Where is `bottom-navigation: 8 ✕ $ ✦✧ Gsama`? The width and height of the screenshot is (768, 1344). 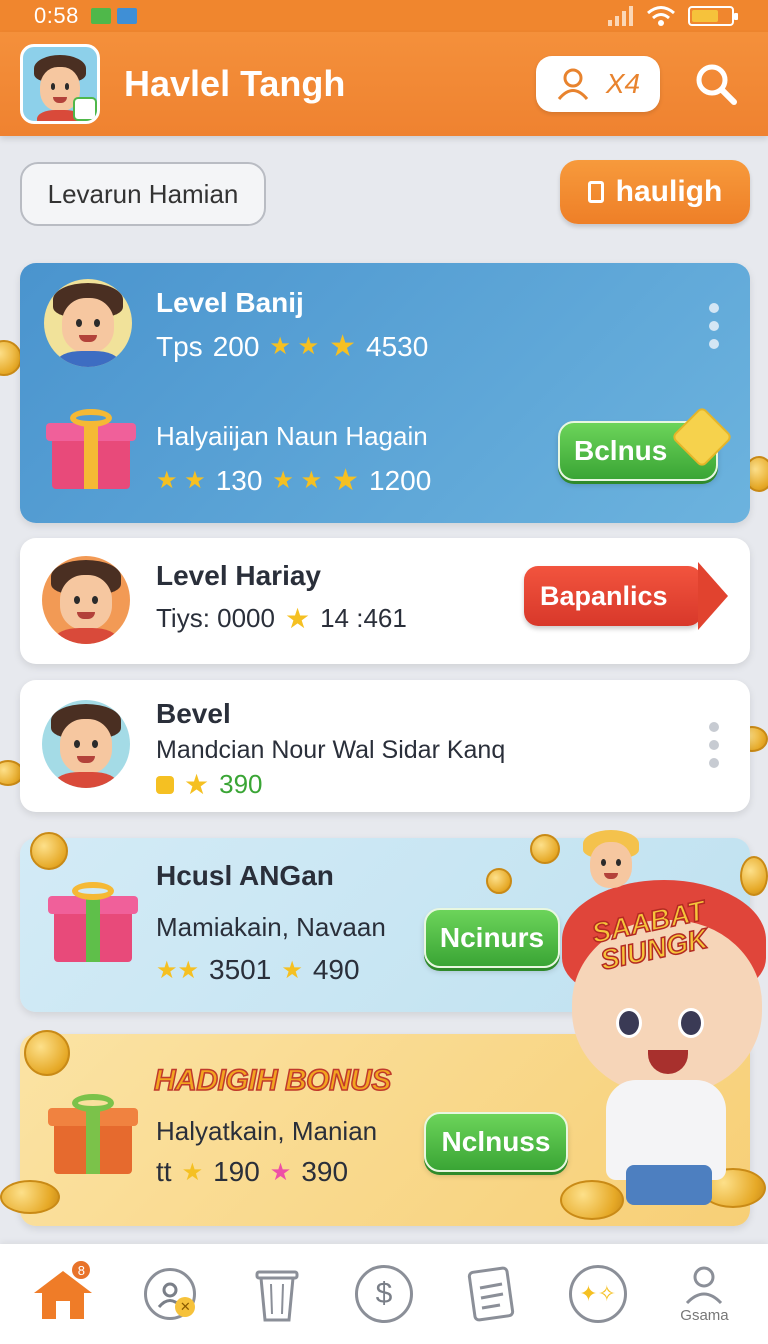 bottom-navigation: 8 ✕ $ ✦✧ Gsama is located at coordinates (384, 1294).